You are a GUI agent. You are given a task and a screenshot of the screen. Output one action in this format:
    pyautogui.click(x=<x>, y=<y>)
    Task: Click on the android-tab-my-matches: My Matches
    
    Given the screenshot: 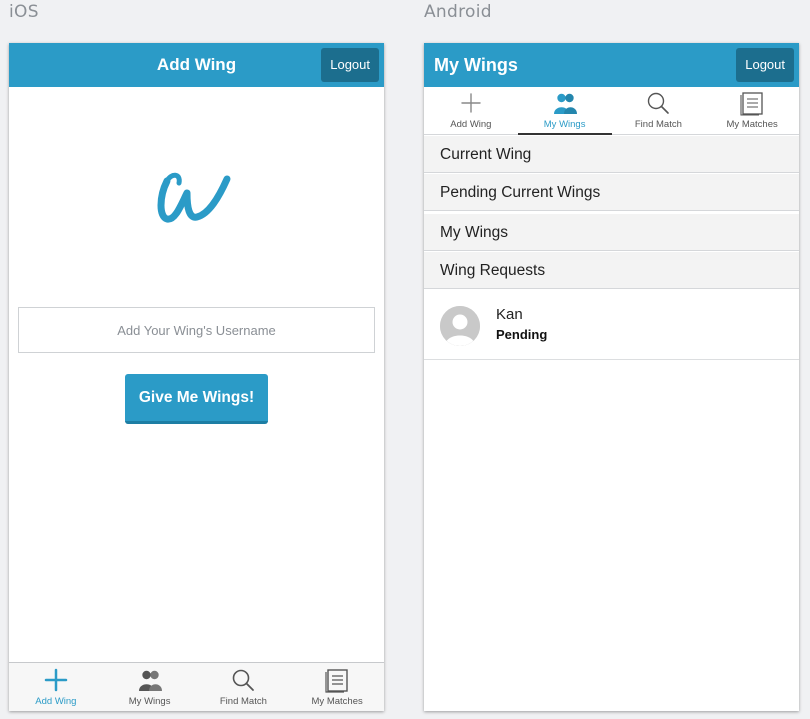 What is the action you would take?
    pyautogui.click(x=752, y=110)
    